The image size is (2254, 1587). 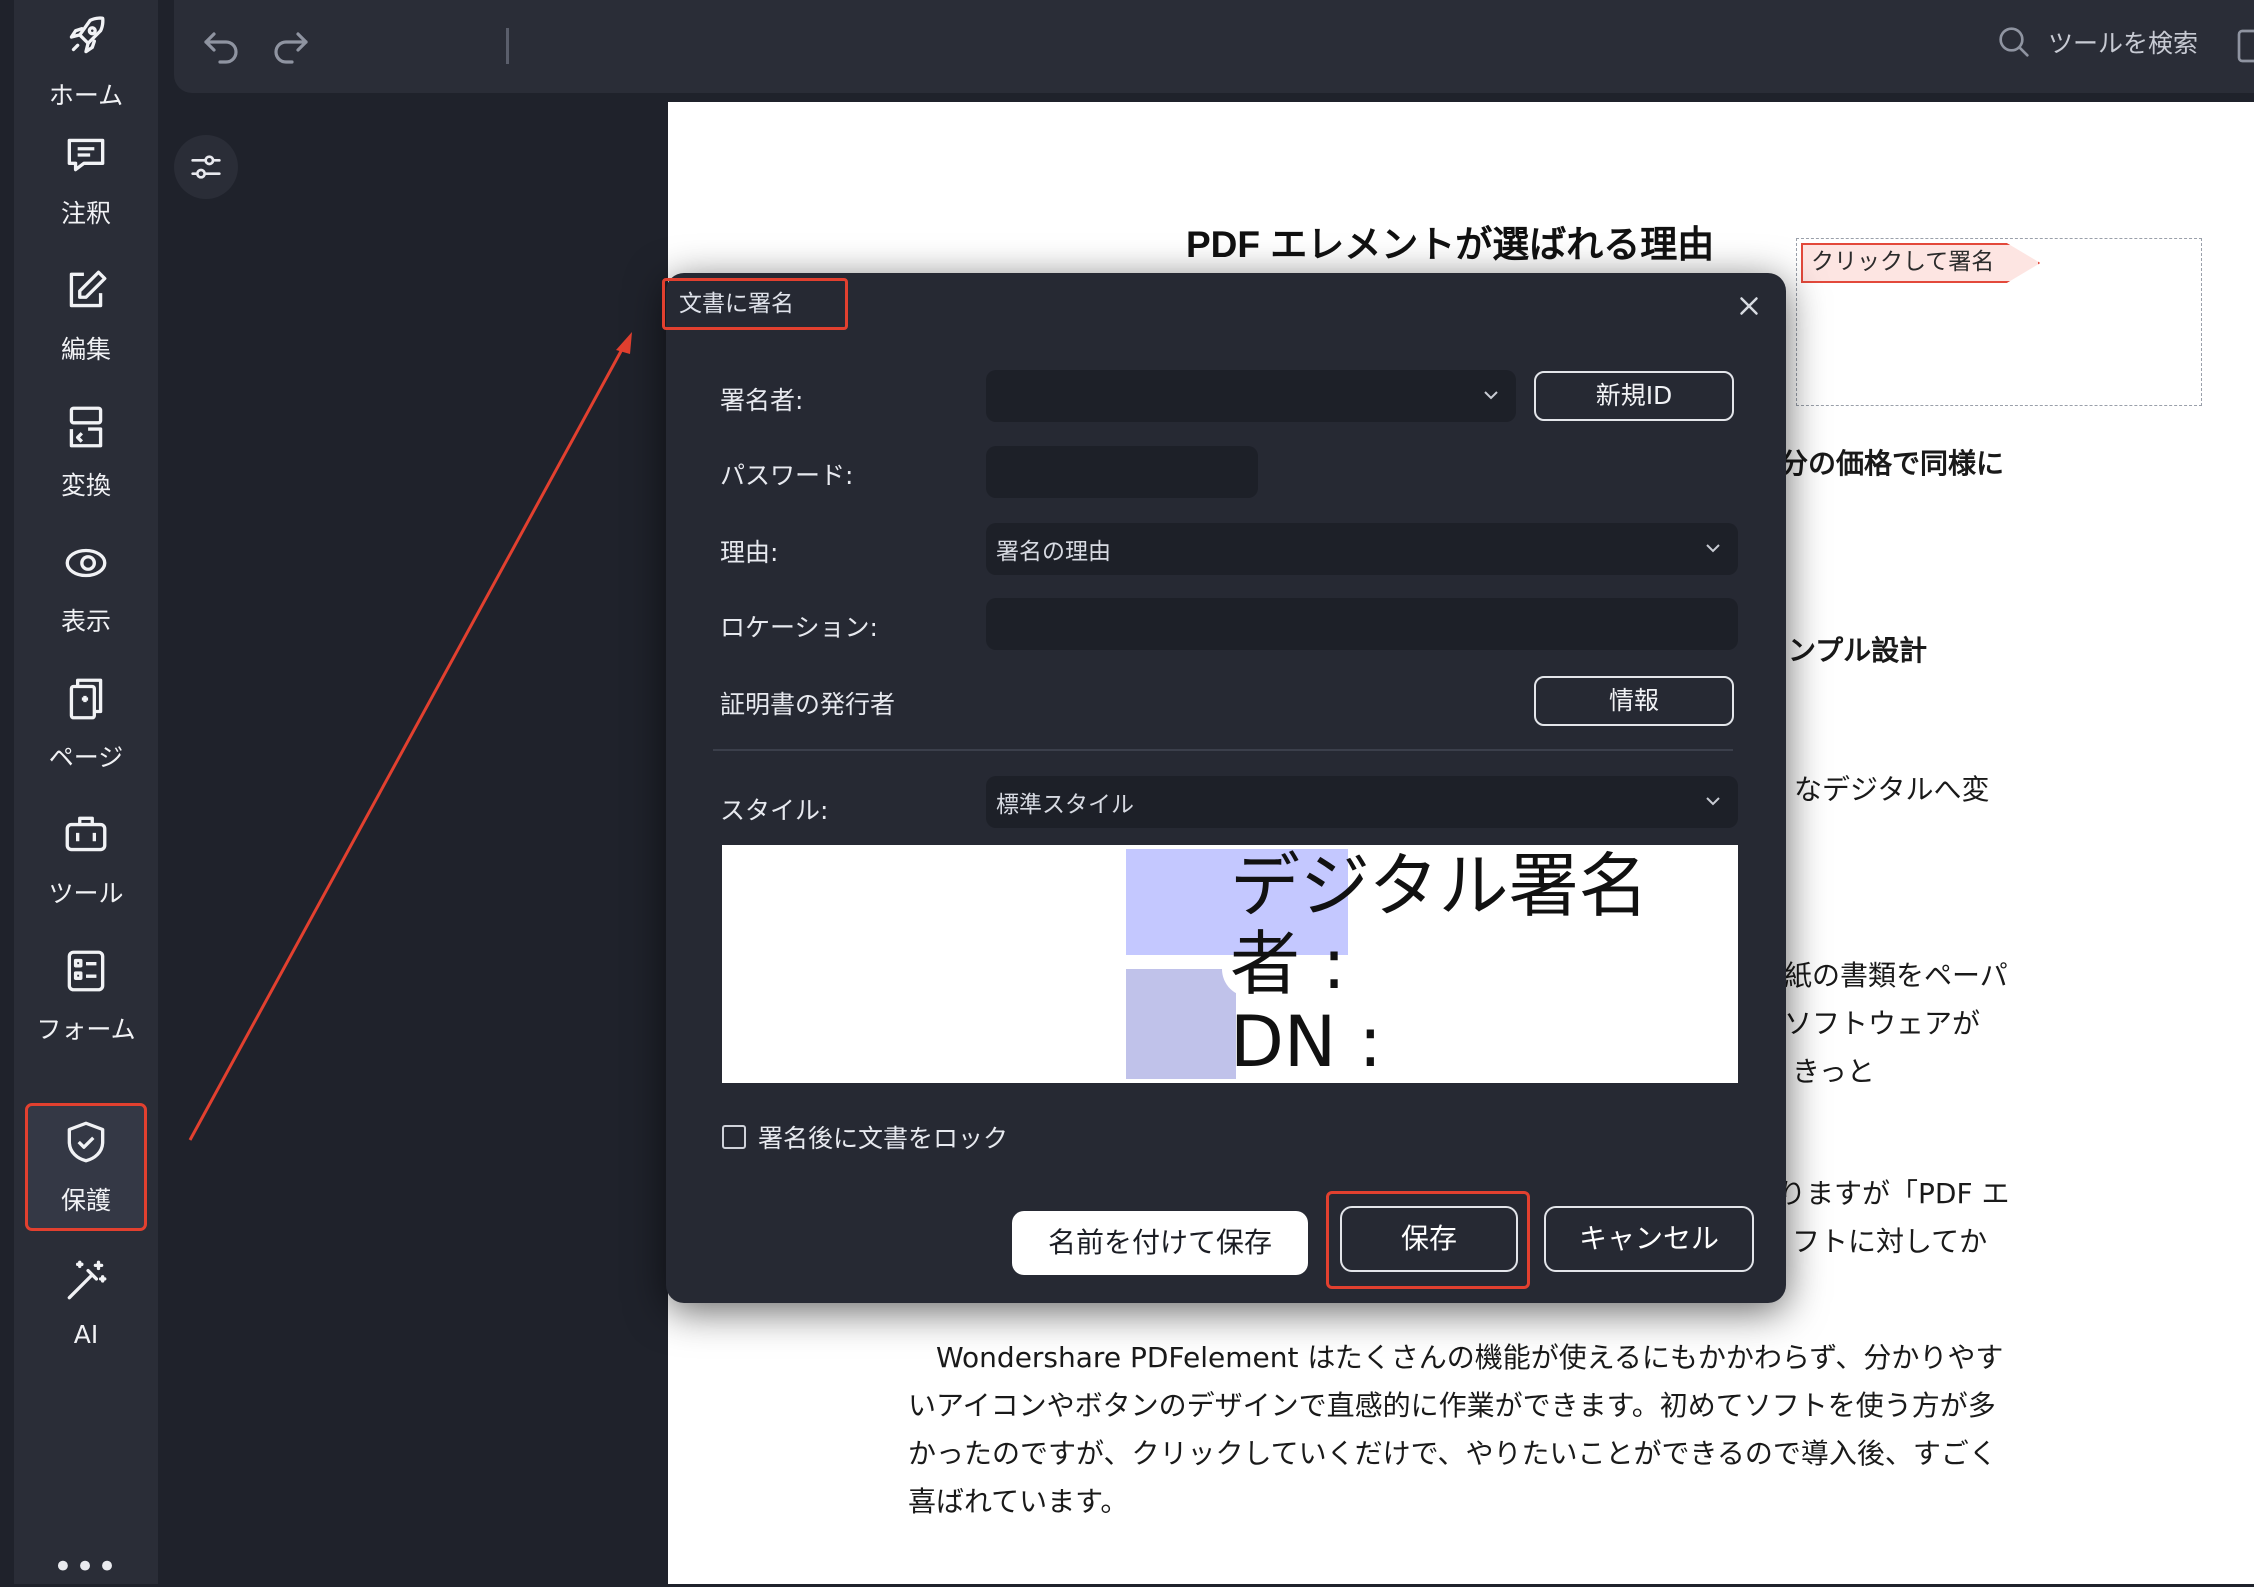 What do you see at coordinates (755, 304) in the screenshot?
I see `dialog-title: 文書に署名` at bounding box center [755, 304].